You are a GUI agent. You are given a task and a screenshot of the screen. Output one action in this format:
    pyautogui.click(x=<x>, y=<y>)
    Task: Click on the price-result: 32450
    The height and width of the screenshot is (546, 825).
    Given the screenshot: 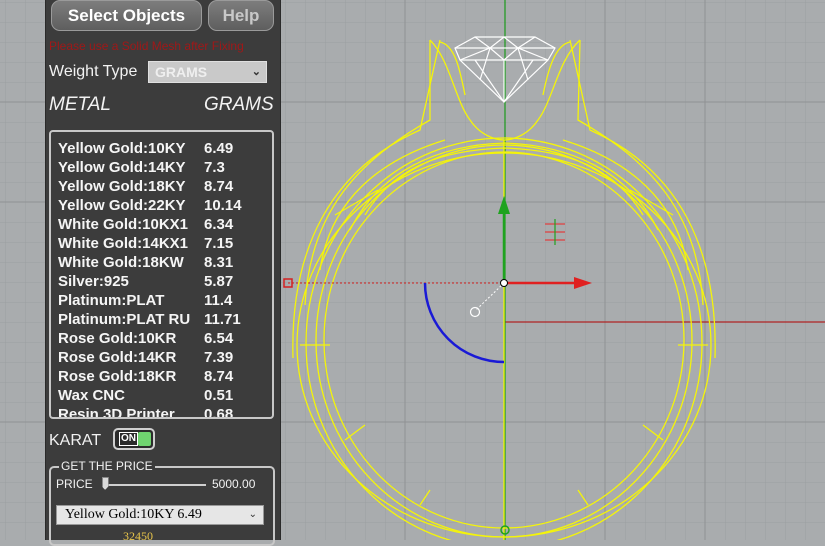 What is the action you would take?
    pyautogui.click(x=138, y=536)
    